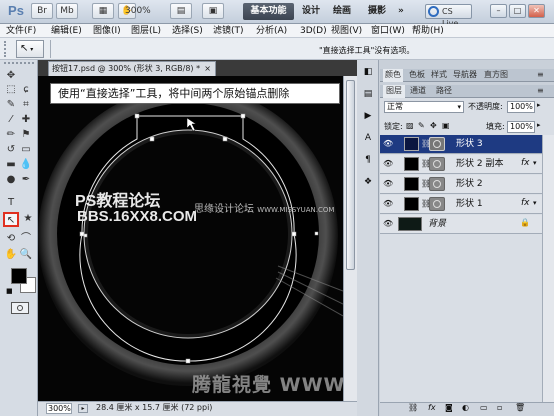  Describe the element at coordinates (350, 175) in the screenshot. I see `scrollbar-thumb` at that location.